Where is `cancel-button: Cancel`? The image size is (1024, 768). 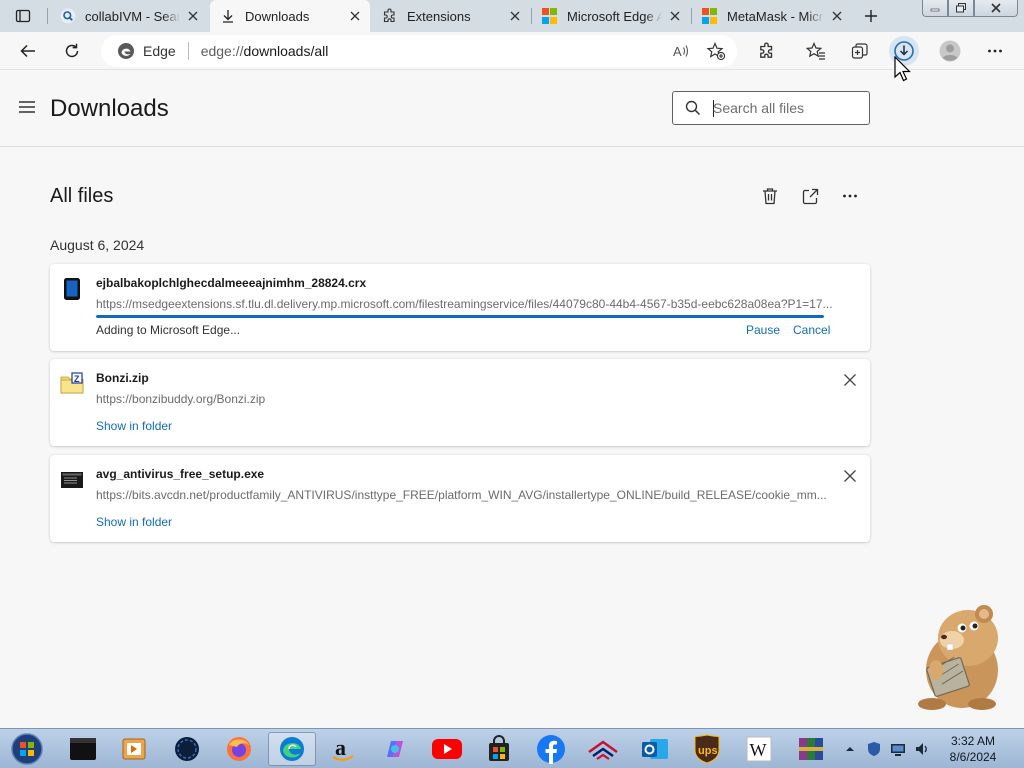 cancel-button: Cancel is located at coordinates (811, 330).